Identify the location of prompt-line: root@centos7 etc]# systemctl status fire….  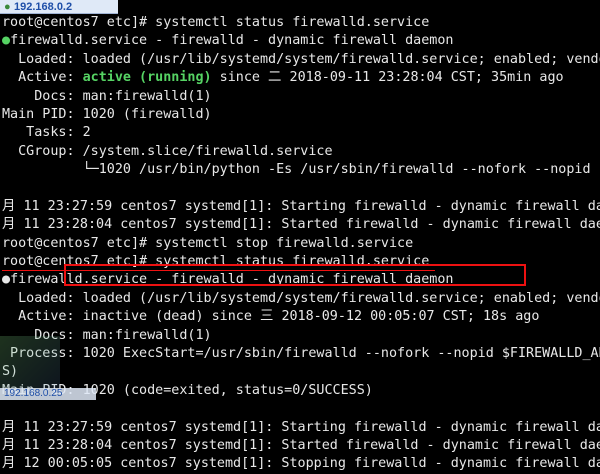
(216, 22).